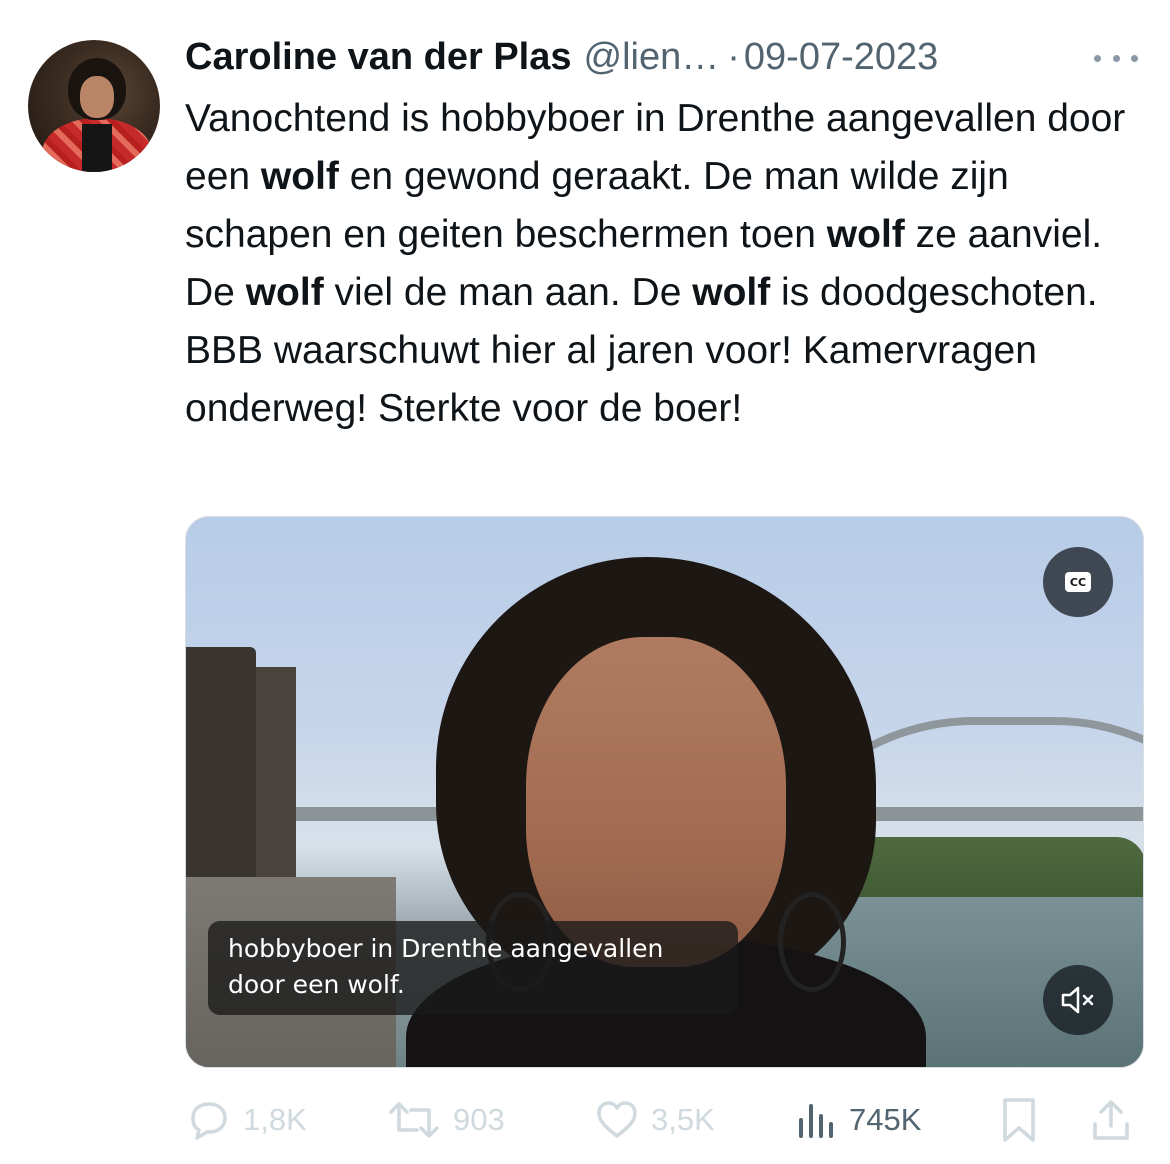 The image size is (1170, 1164). Describe the element at coordinates (97, 148) in the screenshot. I see `avatar-shirt` at that location.